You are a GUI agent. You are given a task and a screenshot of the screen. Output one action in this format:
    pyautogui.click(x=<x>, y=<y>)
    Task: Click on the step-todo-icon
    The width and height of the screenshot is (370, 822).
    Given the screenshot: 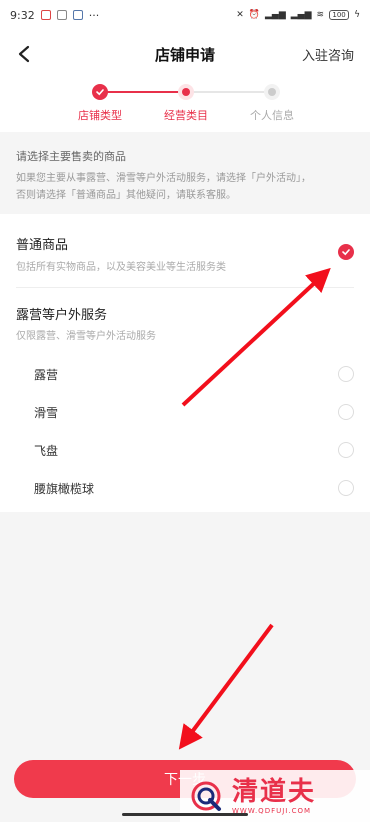 What is the action you would take?
    pyautogui.click(x=272, y=92)
    